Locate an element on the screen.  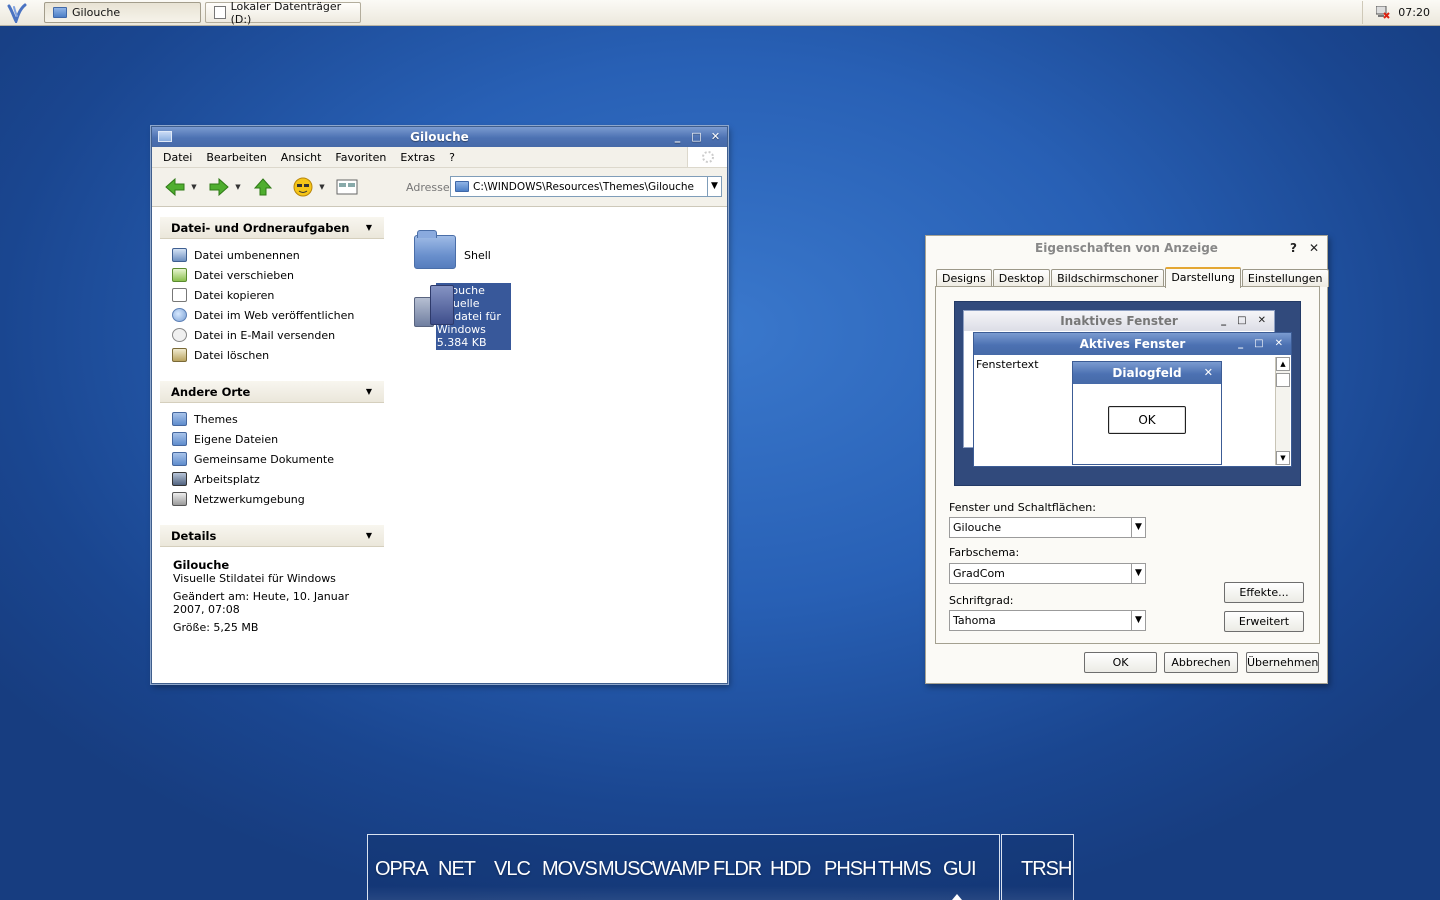
dock-item-movs: MOVS is located at coordinates (570, 869).